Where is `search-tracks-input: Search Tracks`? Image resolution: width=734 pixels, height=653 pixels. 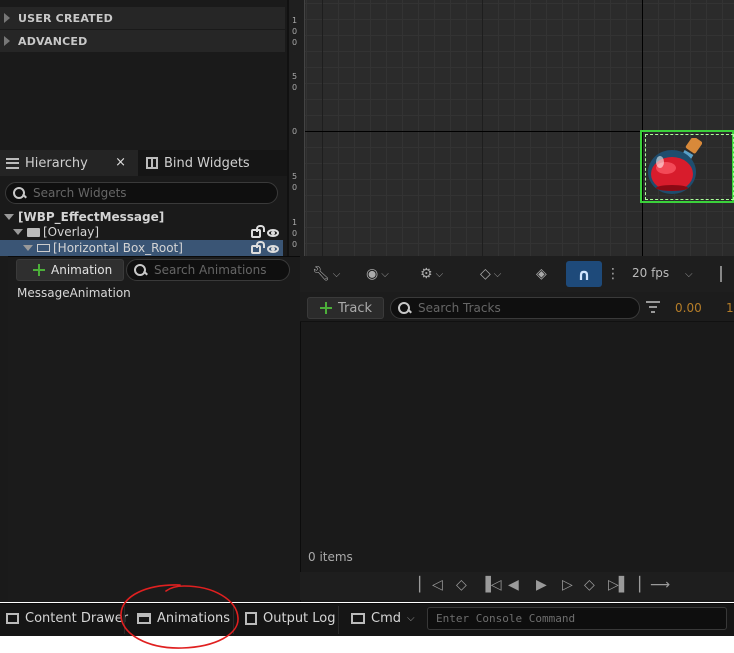 search-tracks-input: Search Tracks is located at coordinates (515, 308).